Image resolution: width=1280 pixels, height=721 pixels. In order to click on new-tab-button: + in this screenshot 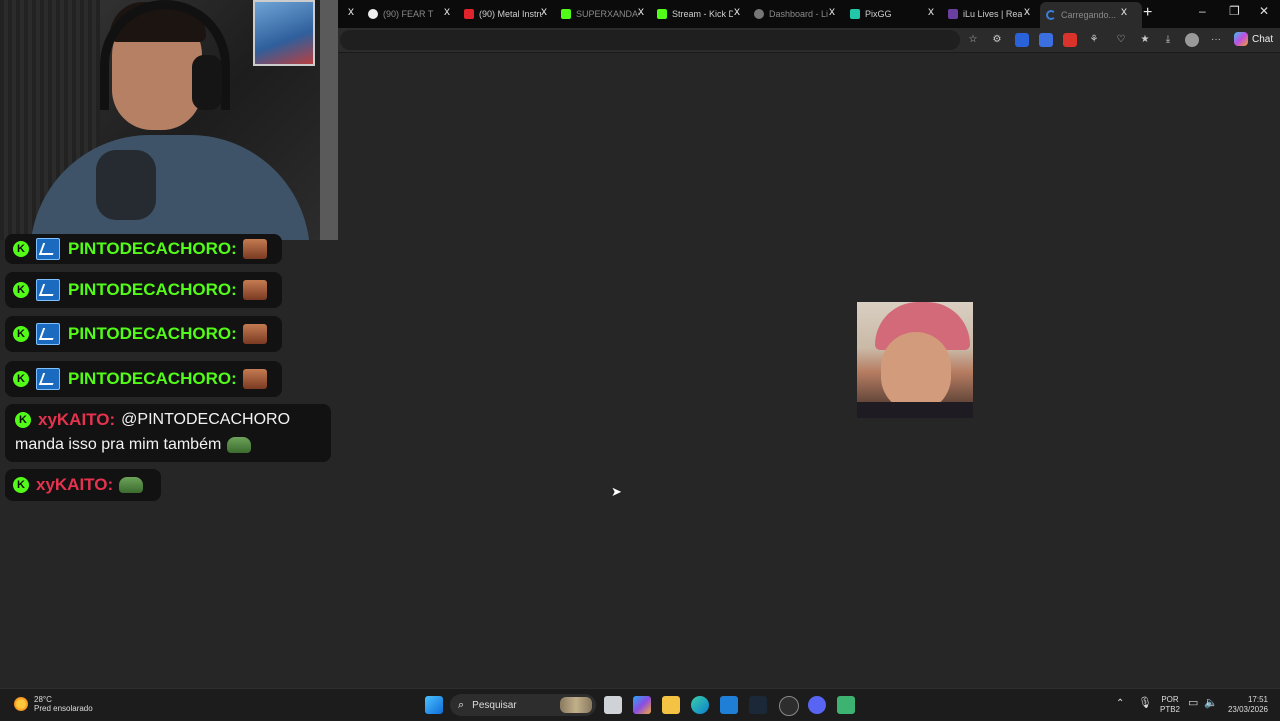, I will do `click(1147, 13)`.